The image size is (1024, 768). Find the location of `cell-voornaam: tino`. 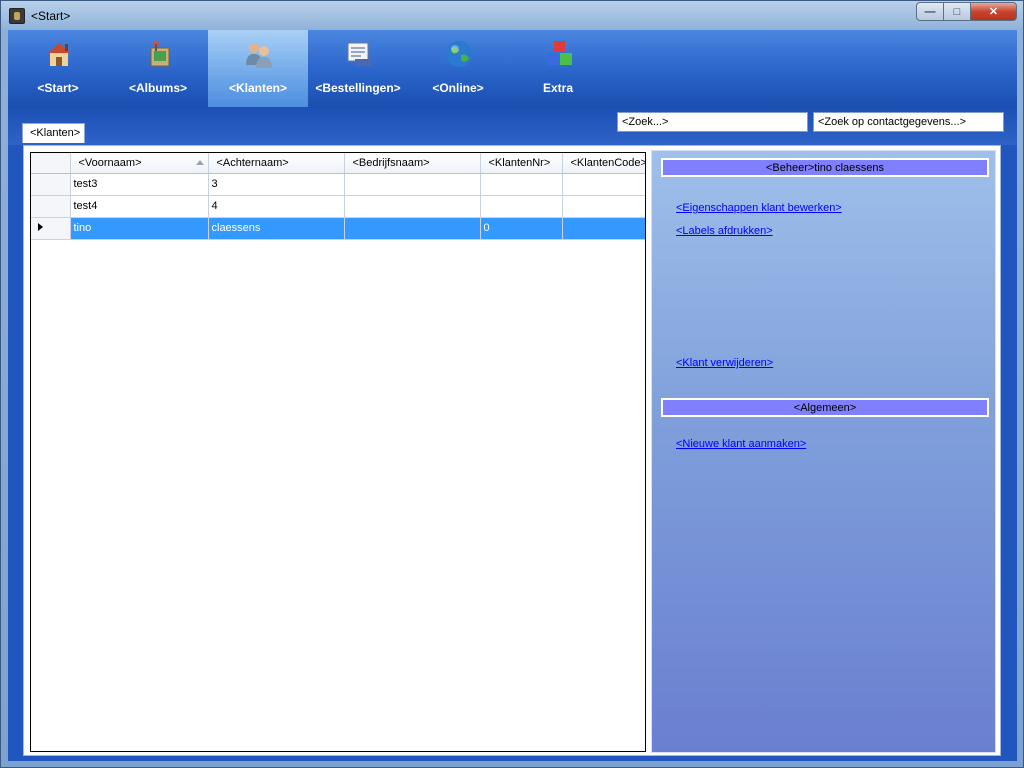

cell-voornaam: tino is located at coordinates (139, 228).